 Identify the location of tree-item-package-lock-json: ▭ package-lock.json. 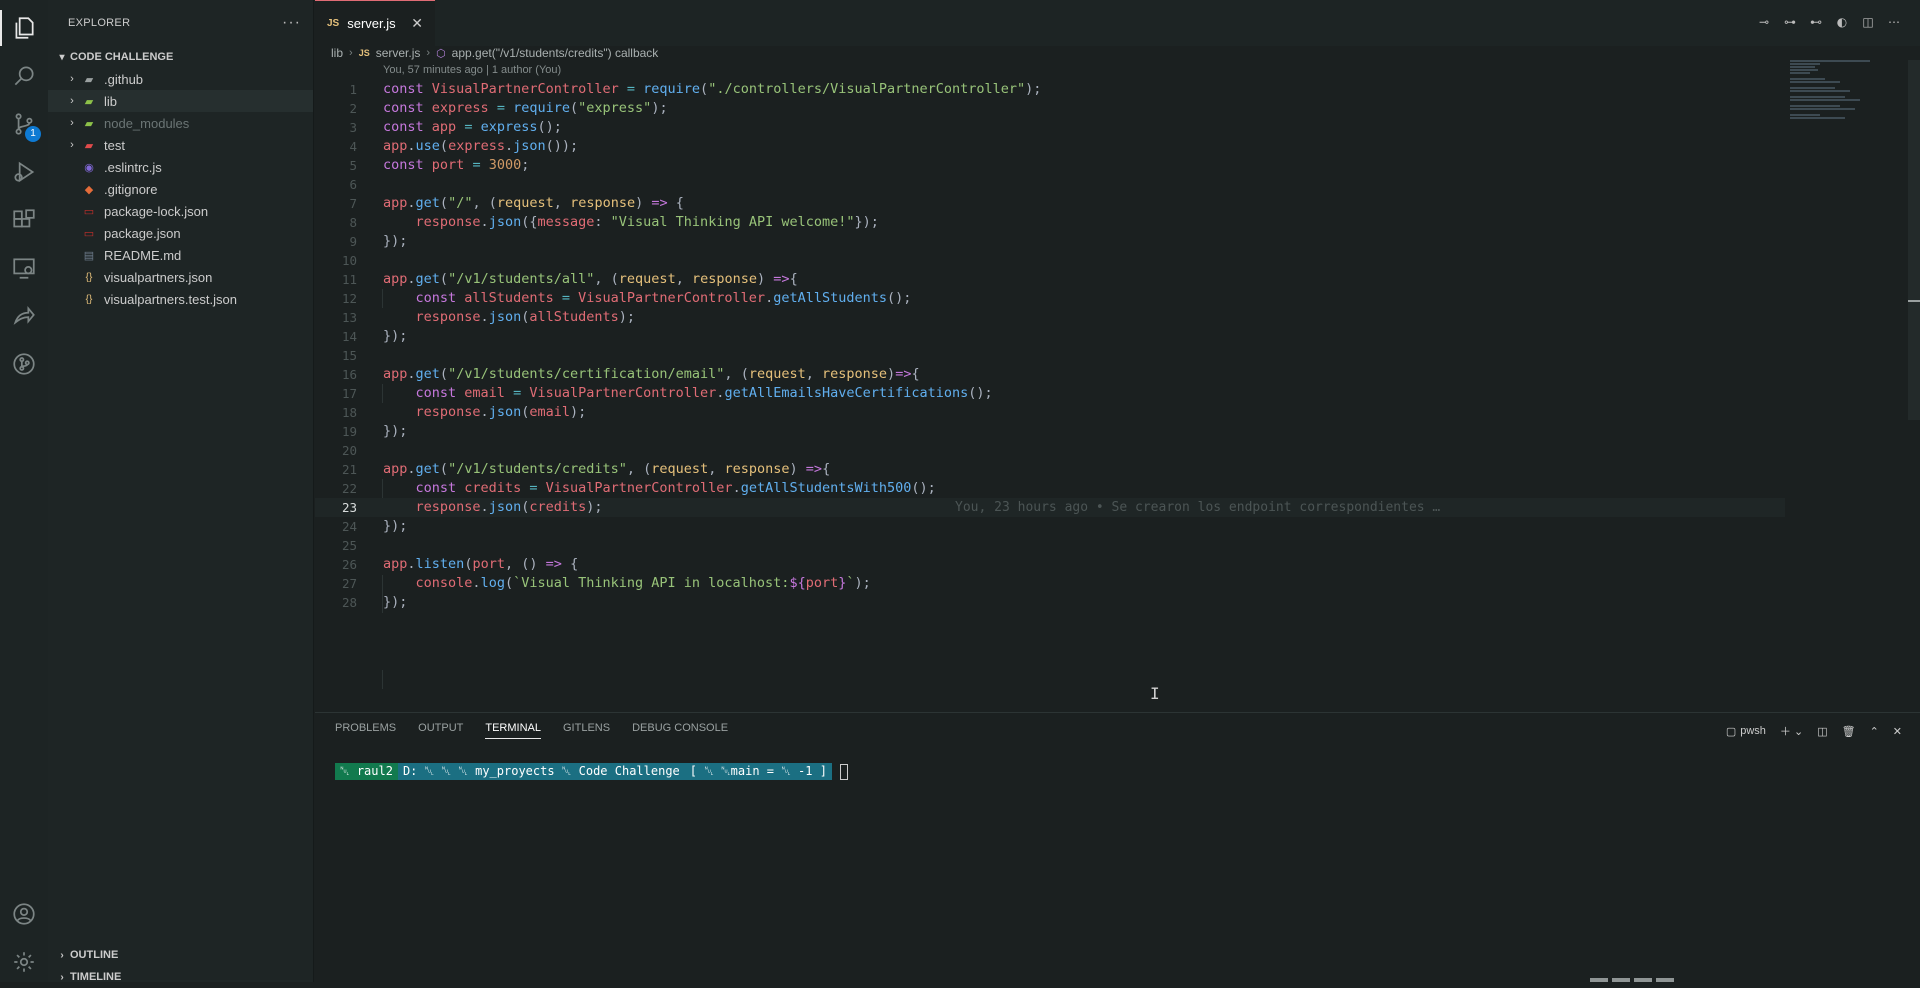
(180, 211).